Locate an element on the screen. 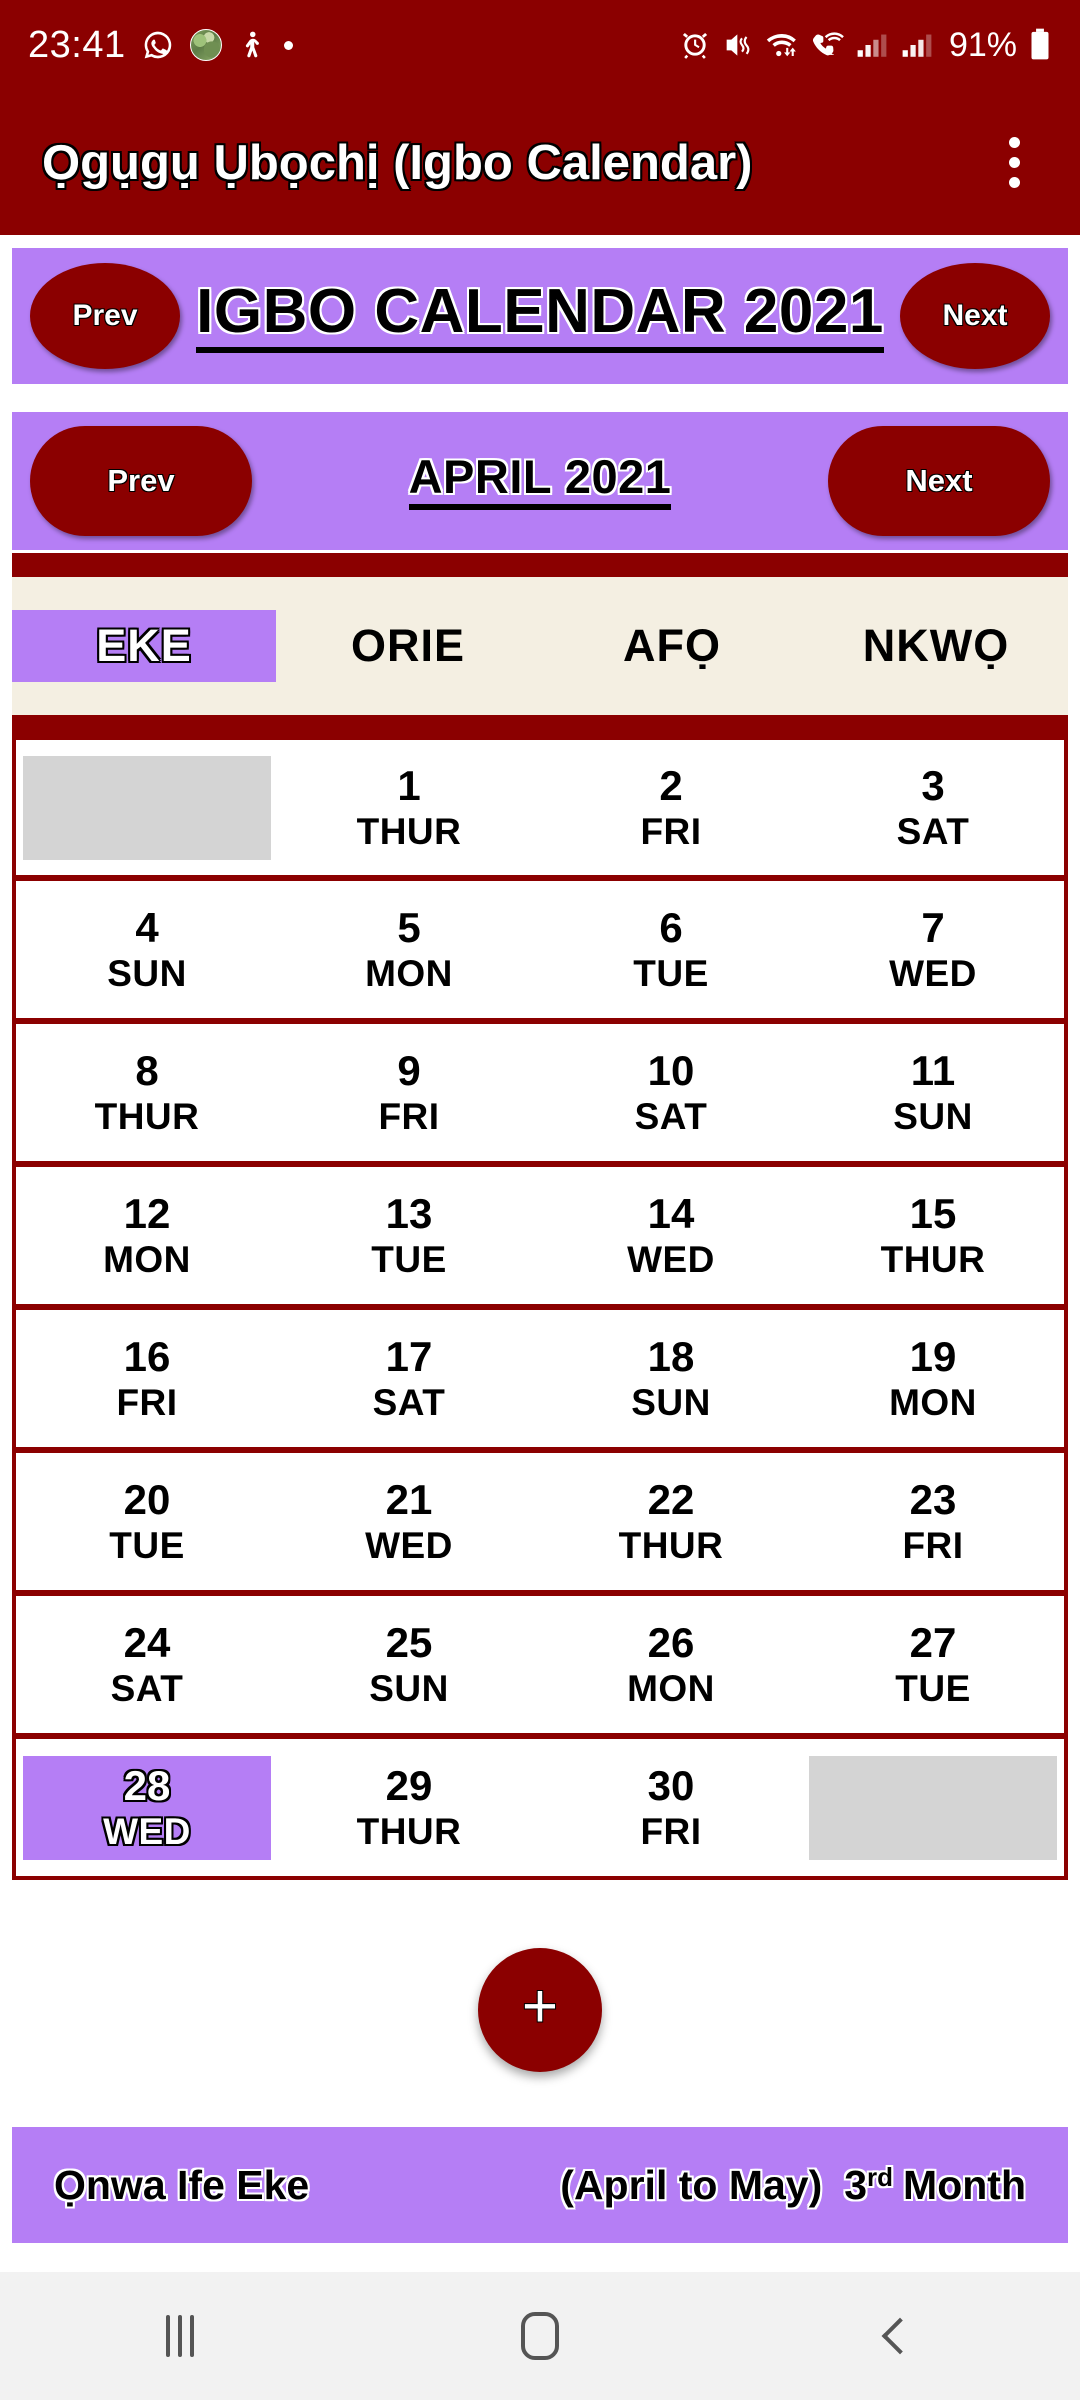 This screenshot has height=2400, width=1080. calendar-day-content: 18 SUN is located at coordinates (671, 1379).